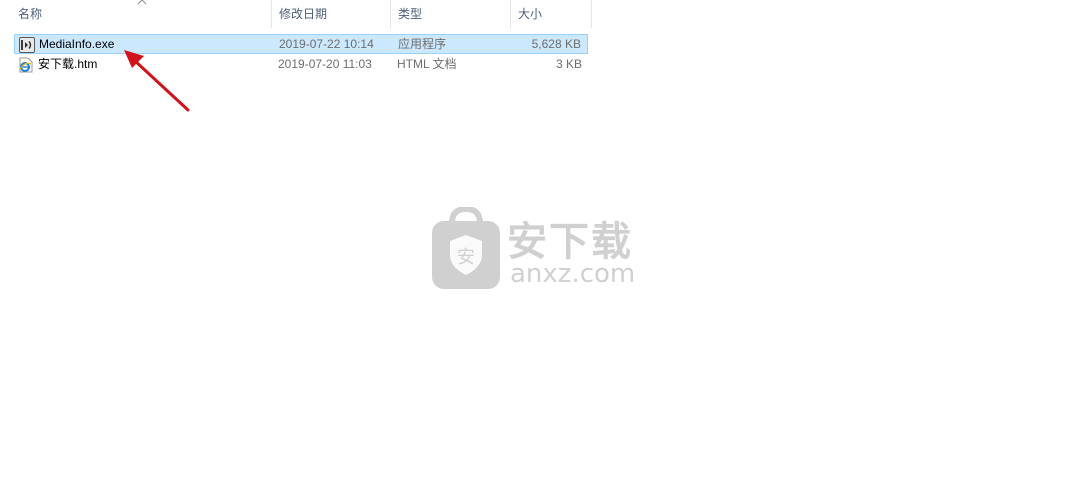  I want to click on watermark-badge-char: 安, so click(466, 257).